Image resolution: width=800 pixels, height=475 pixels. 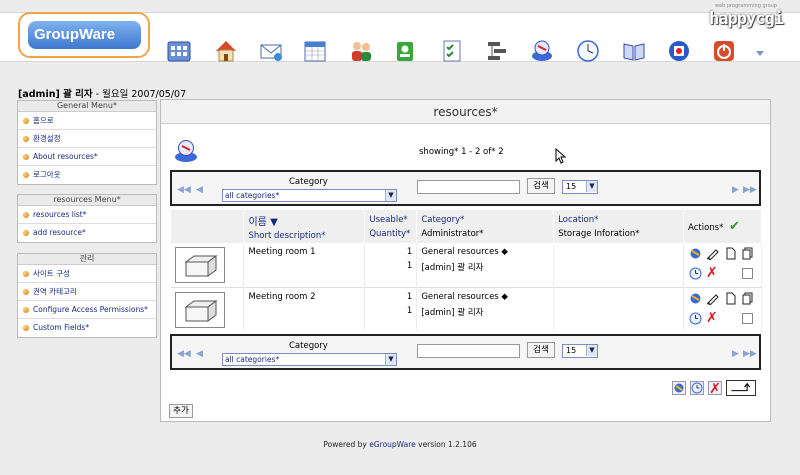 What do you see at coordinates (43, 120) in the screenshot?
I see `sidebar-item-label: 홈으로` at bounding box center [43, 120].